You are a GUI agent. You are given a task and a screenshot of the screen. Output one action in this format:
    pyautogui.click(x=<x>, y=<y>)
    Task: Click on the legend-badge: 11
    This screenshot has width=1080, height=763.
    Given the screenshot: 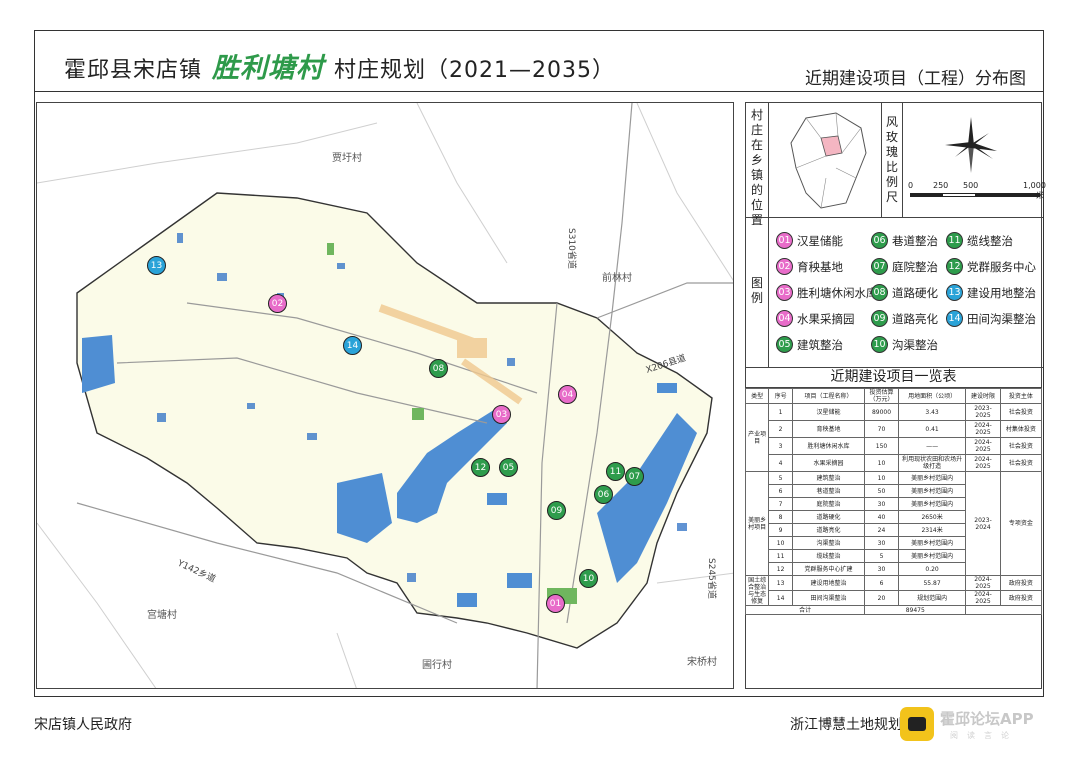 What is the action you would take?
    pyautogui.click(x=954, y=240)
    